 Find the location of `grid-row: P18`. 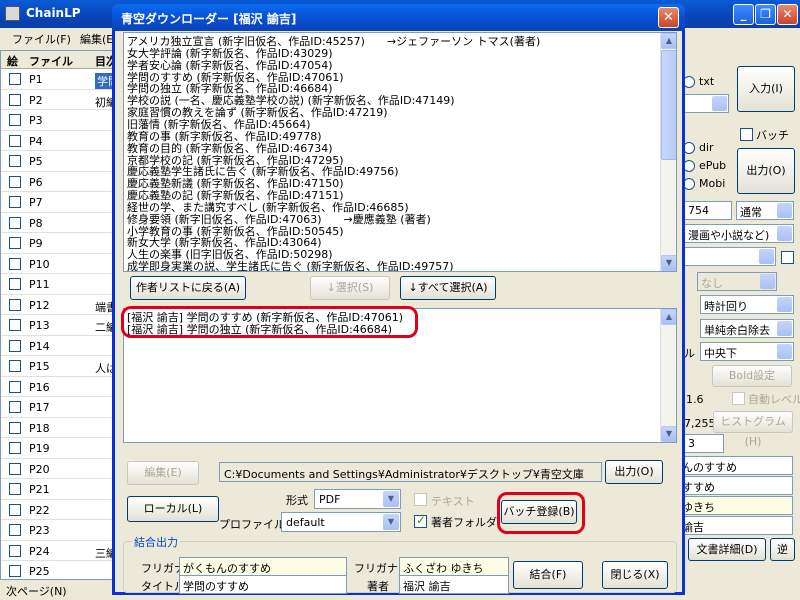

grid-row: P18 is located at coordinates (61, 428).